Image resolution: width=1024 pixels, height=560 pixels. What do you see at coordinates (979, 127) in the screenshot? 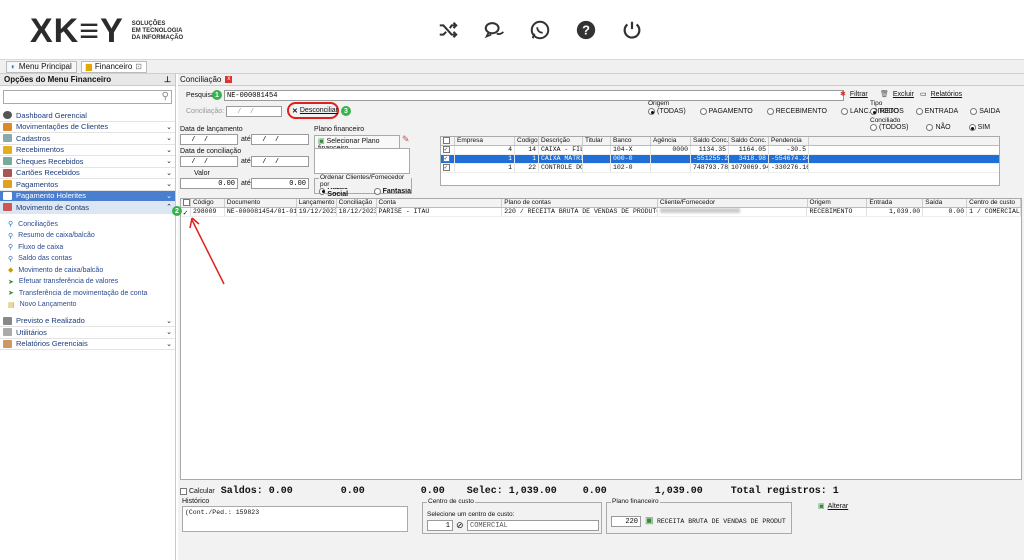
I see `conciliado-sim: SIM` at bounding box center [979, 127].